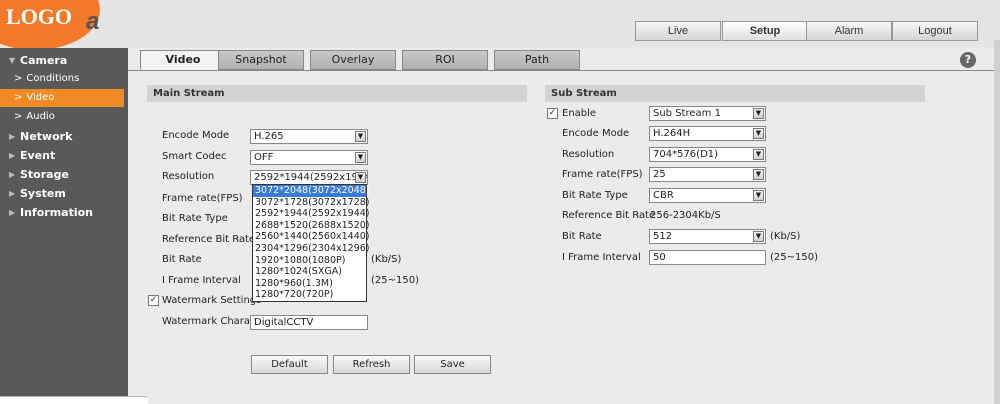 The height and width of the screenshot is (404, 1000). I want to click on resolution-option: 1920*1080(1080P), so click(309, 261).